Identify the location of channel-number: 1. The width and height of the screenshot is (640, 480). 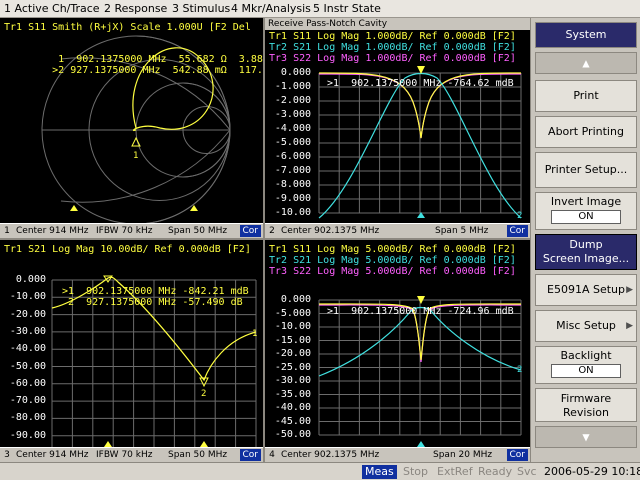
(7, 231).